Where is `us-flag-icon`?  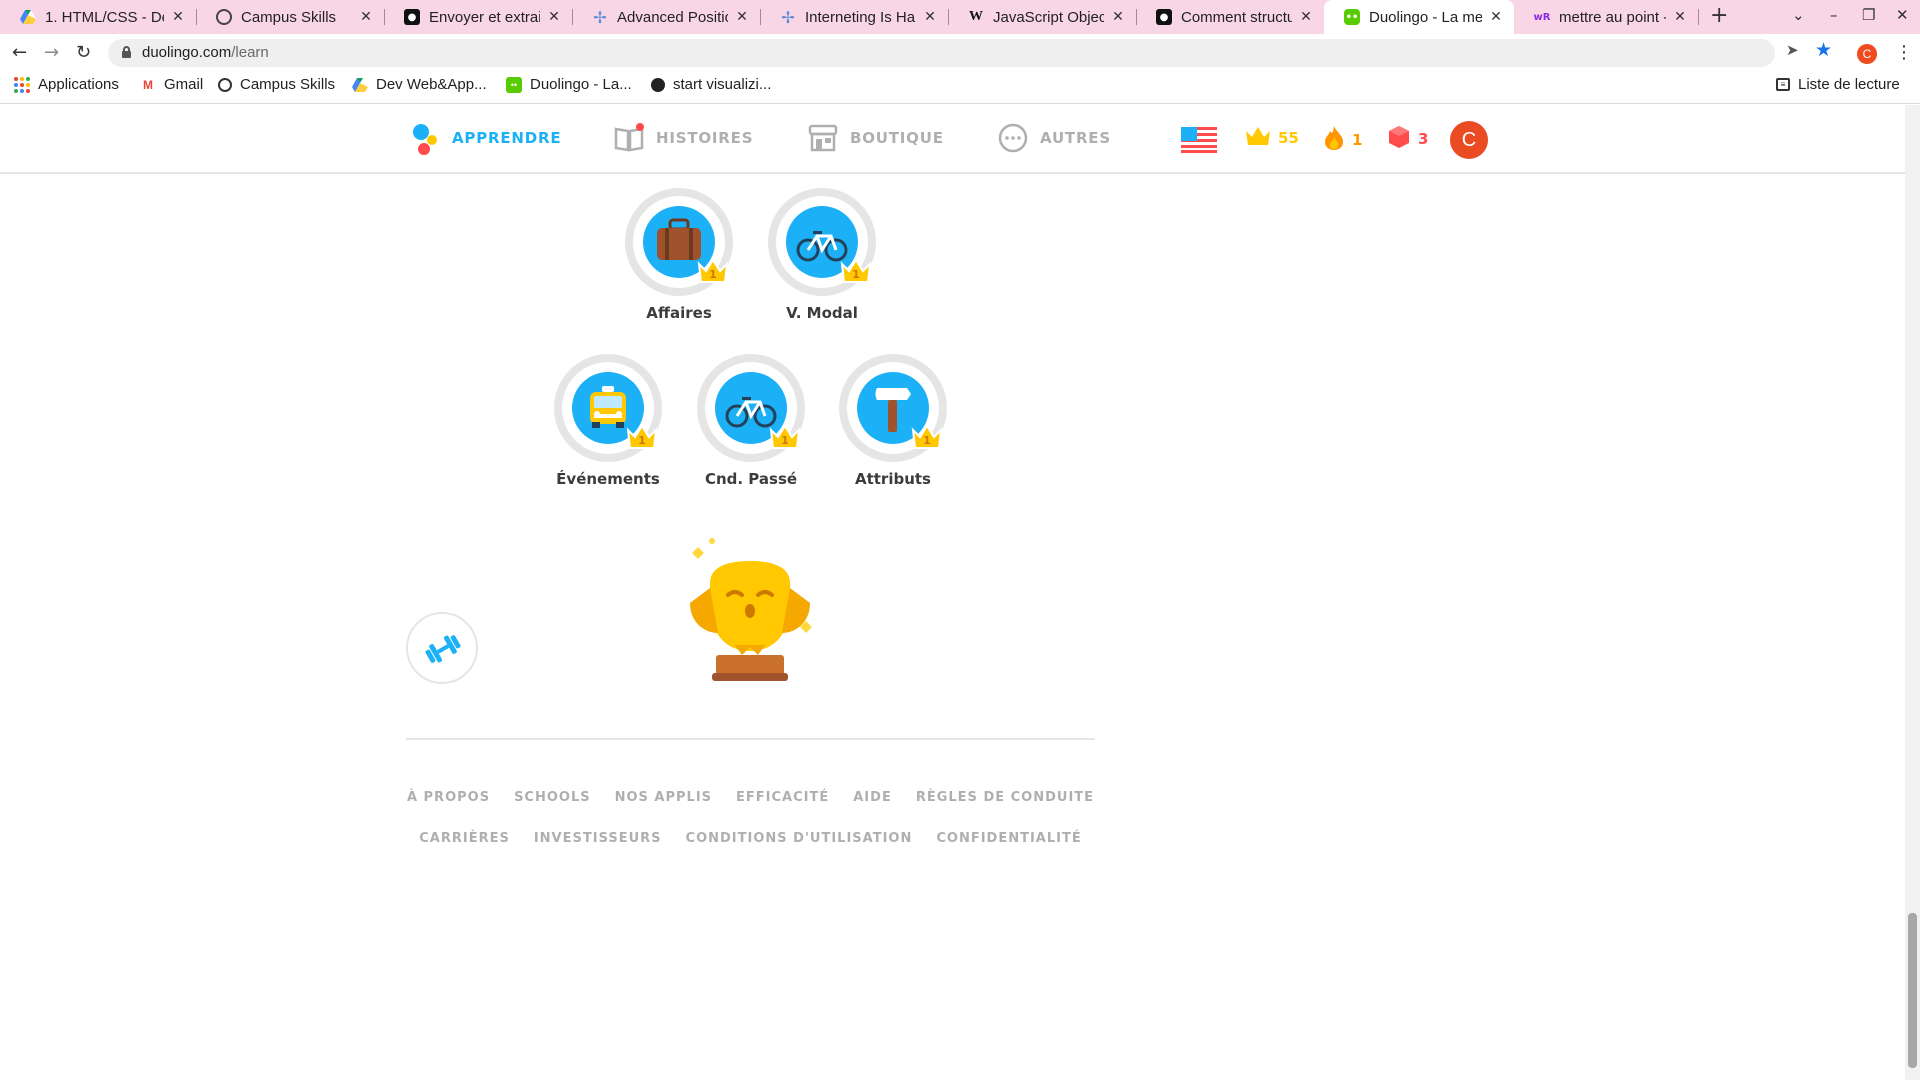
us-flag-icon is located at coordinates (1199, 142).